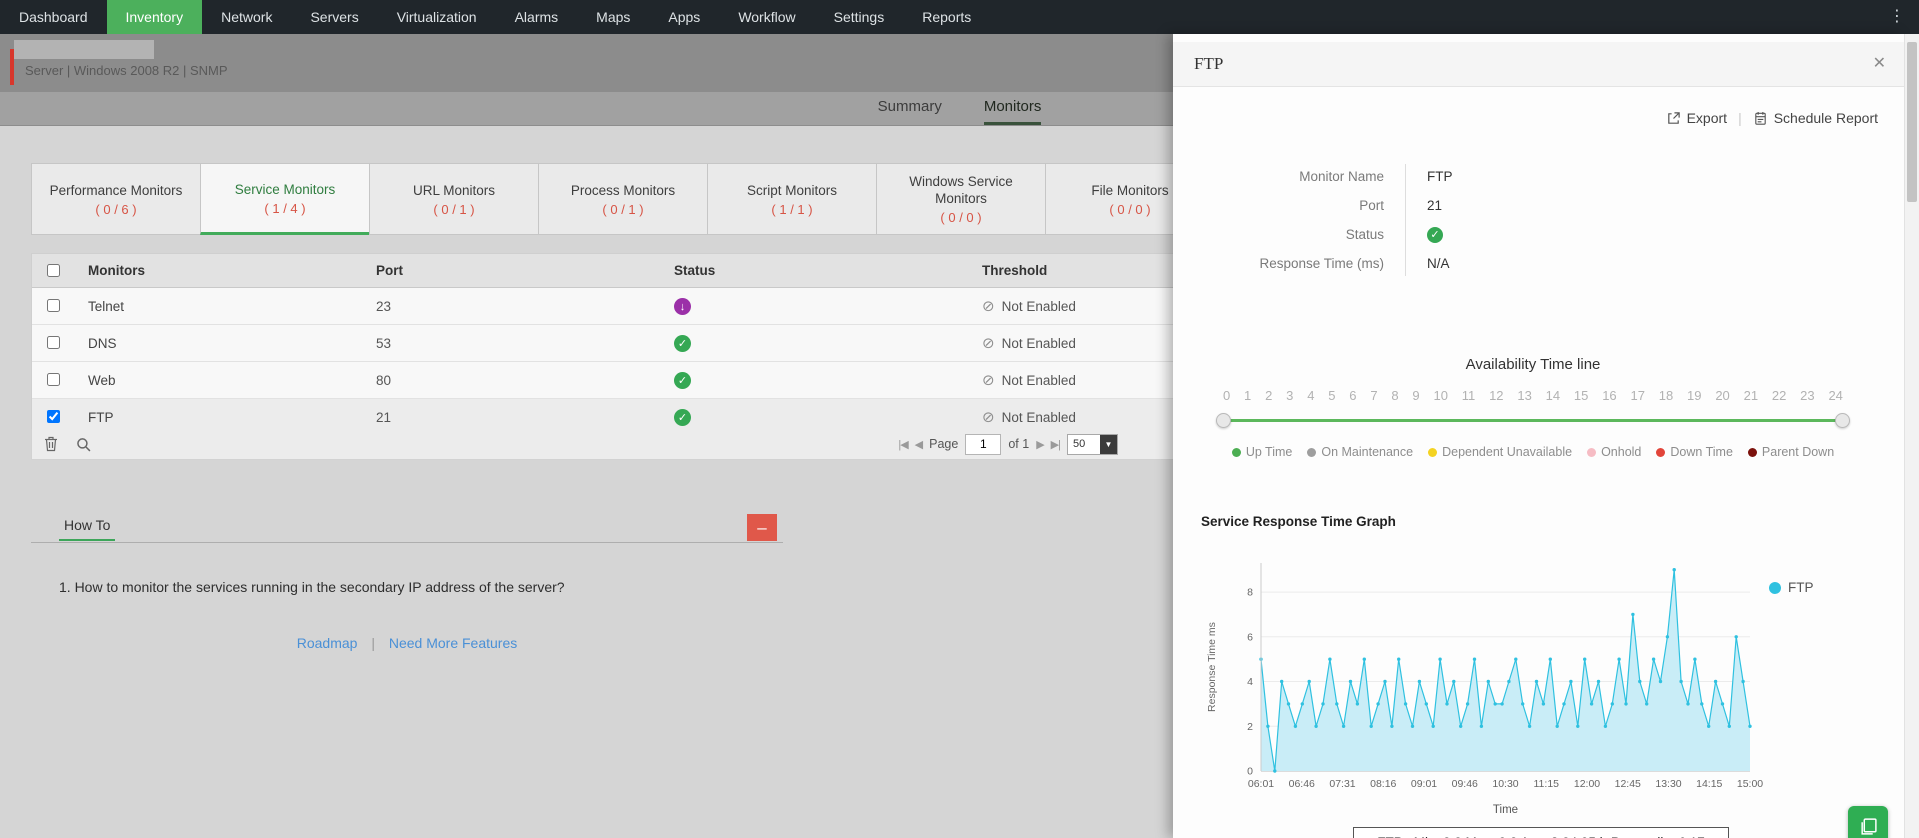  What do you see at coordinates (1108, 444) in the screenshot?
I see `chevron-down-icon: ▼` at bounding box center [1108, 444].